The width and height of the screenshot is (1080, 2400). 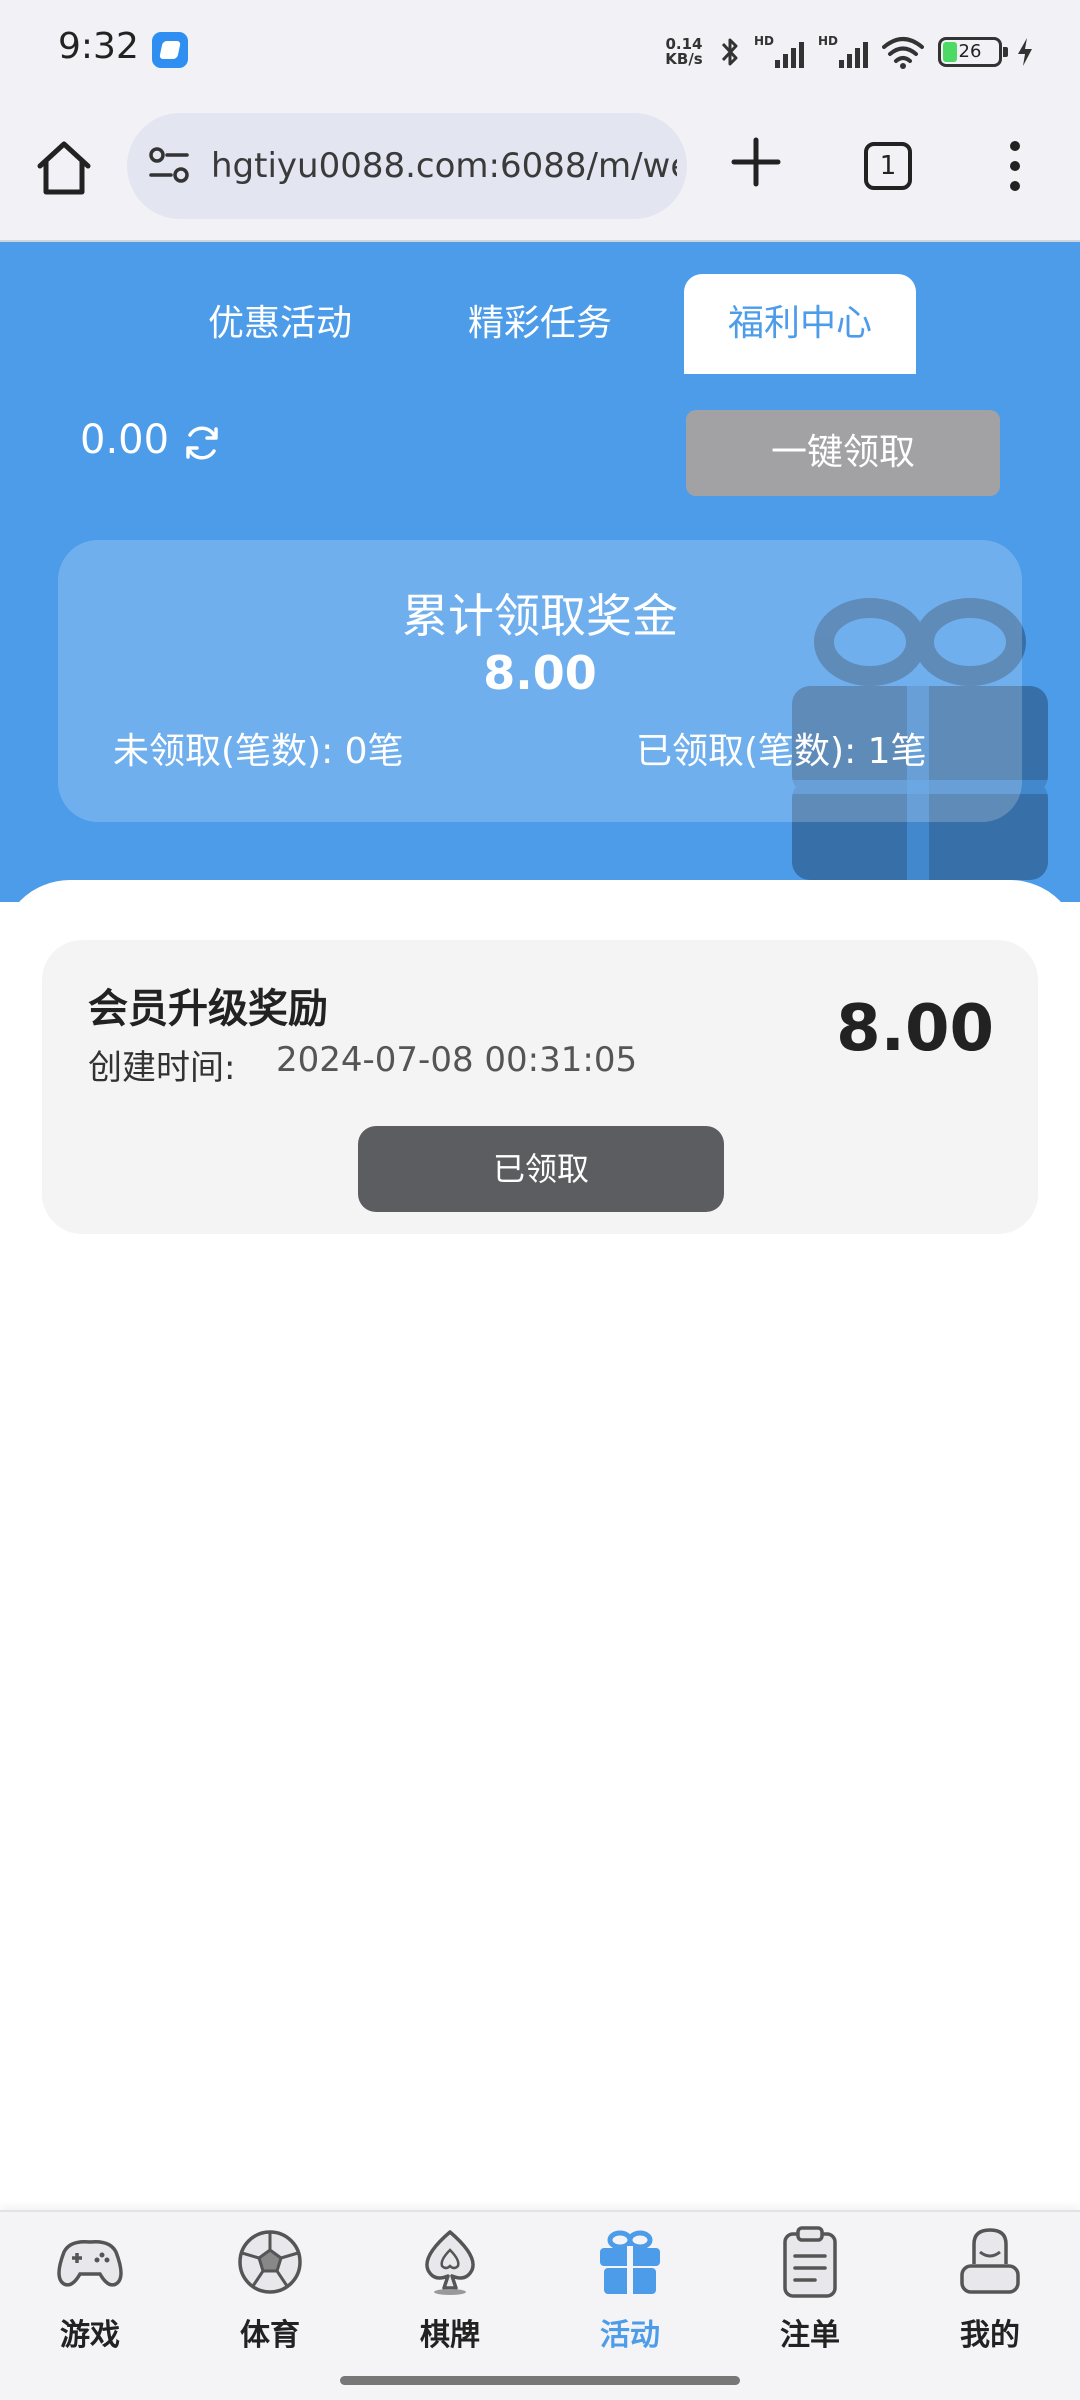 What do you see at coordinates (970, 51) in the screenshot?
I see `battery-level: 26` at bounding box center [970, 51].